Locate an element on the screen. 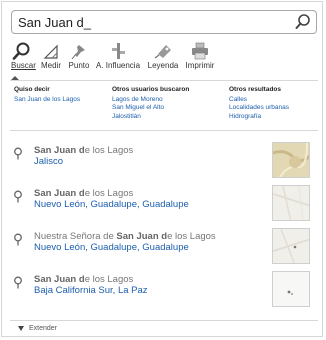 This screenshot has width=326, height=340. medir-button: Medir is located at coordinates (51, 58).